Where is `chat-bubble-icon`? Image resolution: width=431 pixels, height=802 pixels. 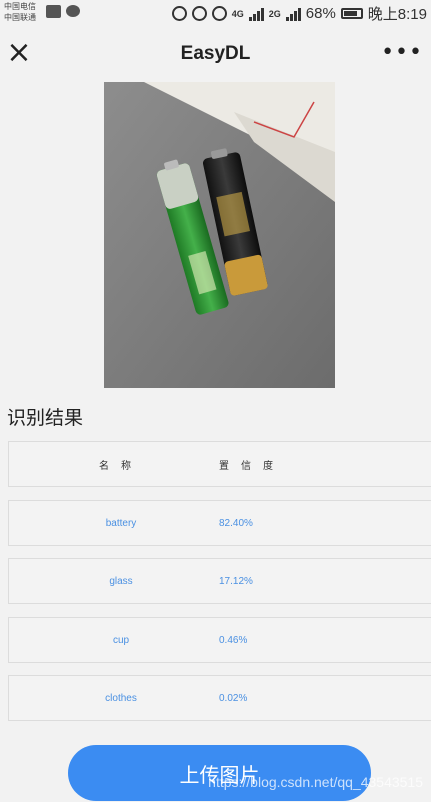 chat-bubble-icon is located at coordinates (73, 11).